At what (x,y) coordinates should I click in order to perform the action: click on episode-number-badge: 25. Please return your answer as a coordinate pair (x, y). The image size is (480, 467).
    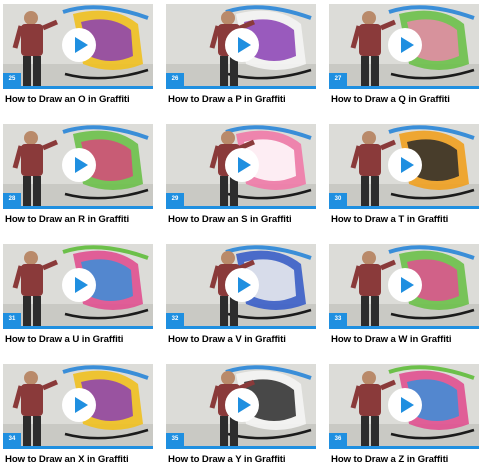
    Looking at the image, I should click on (12, 79).